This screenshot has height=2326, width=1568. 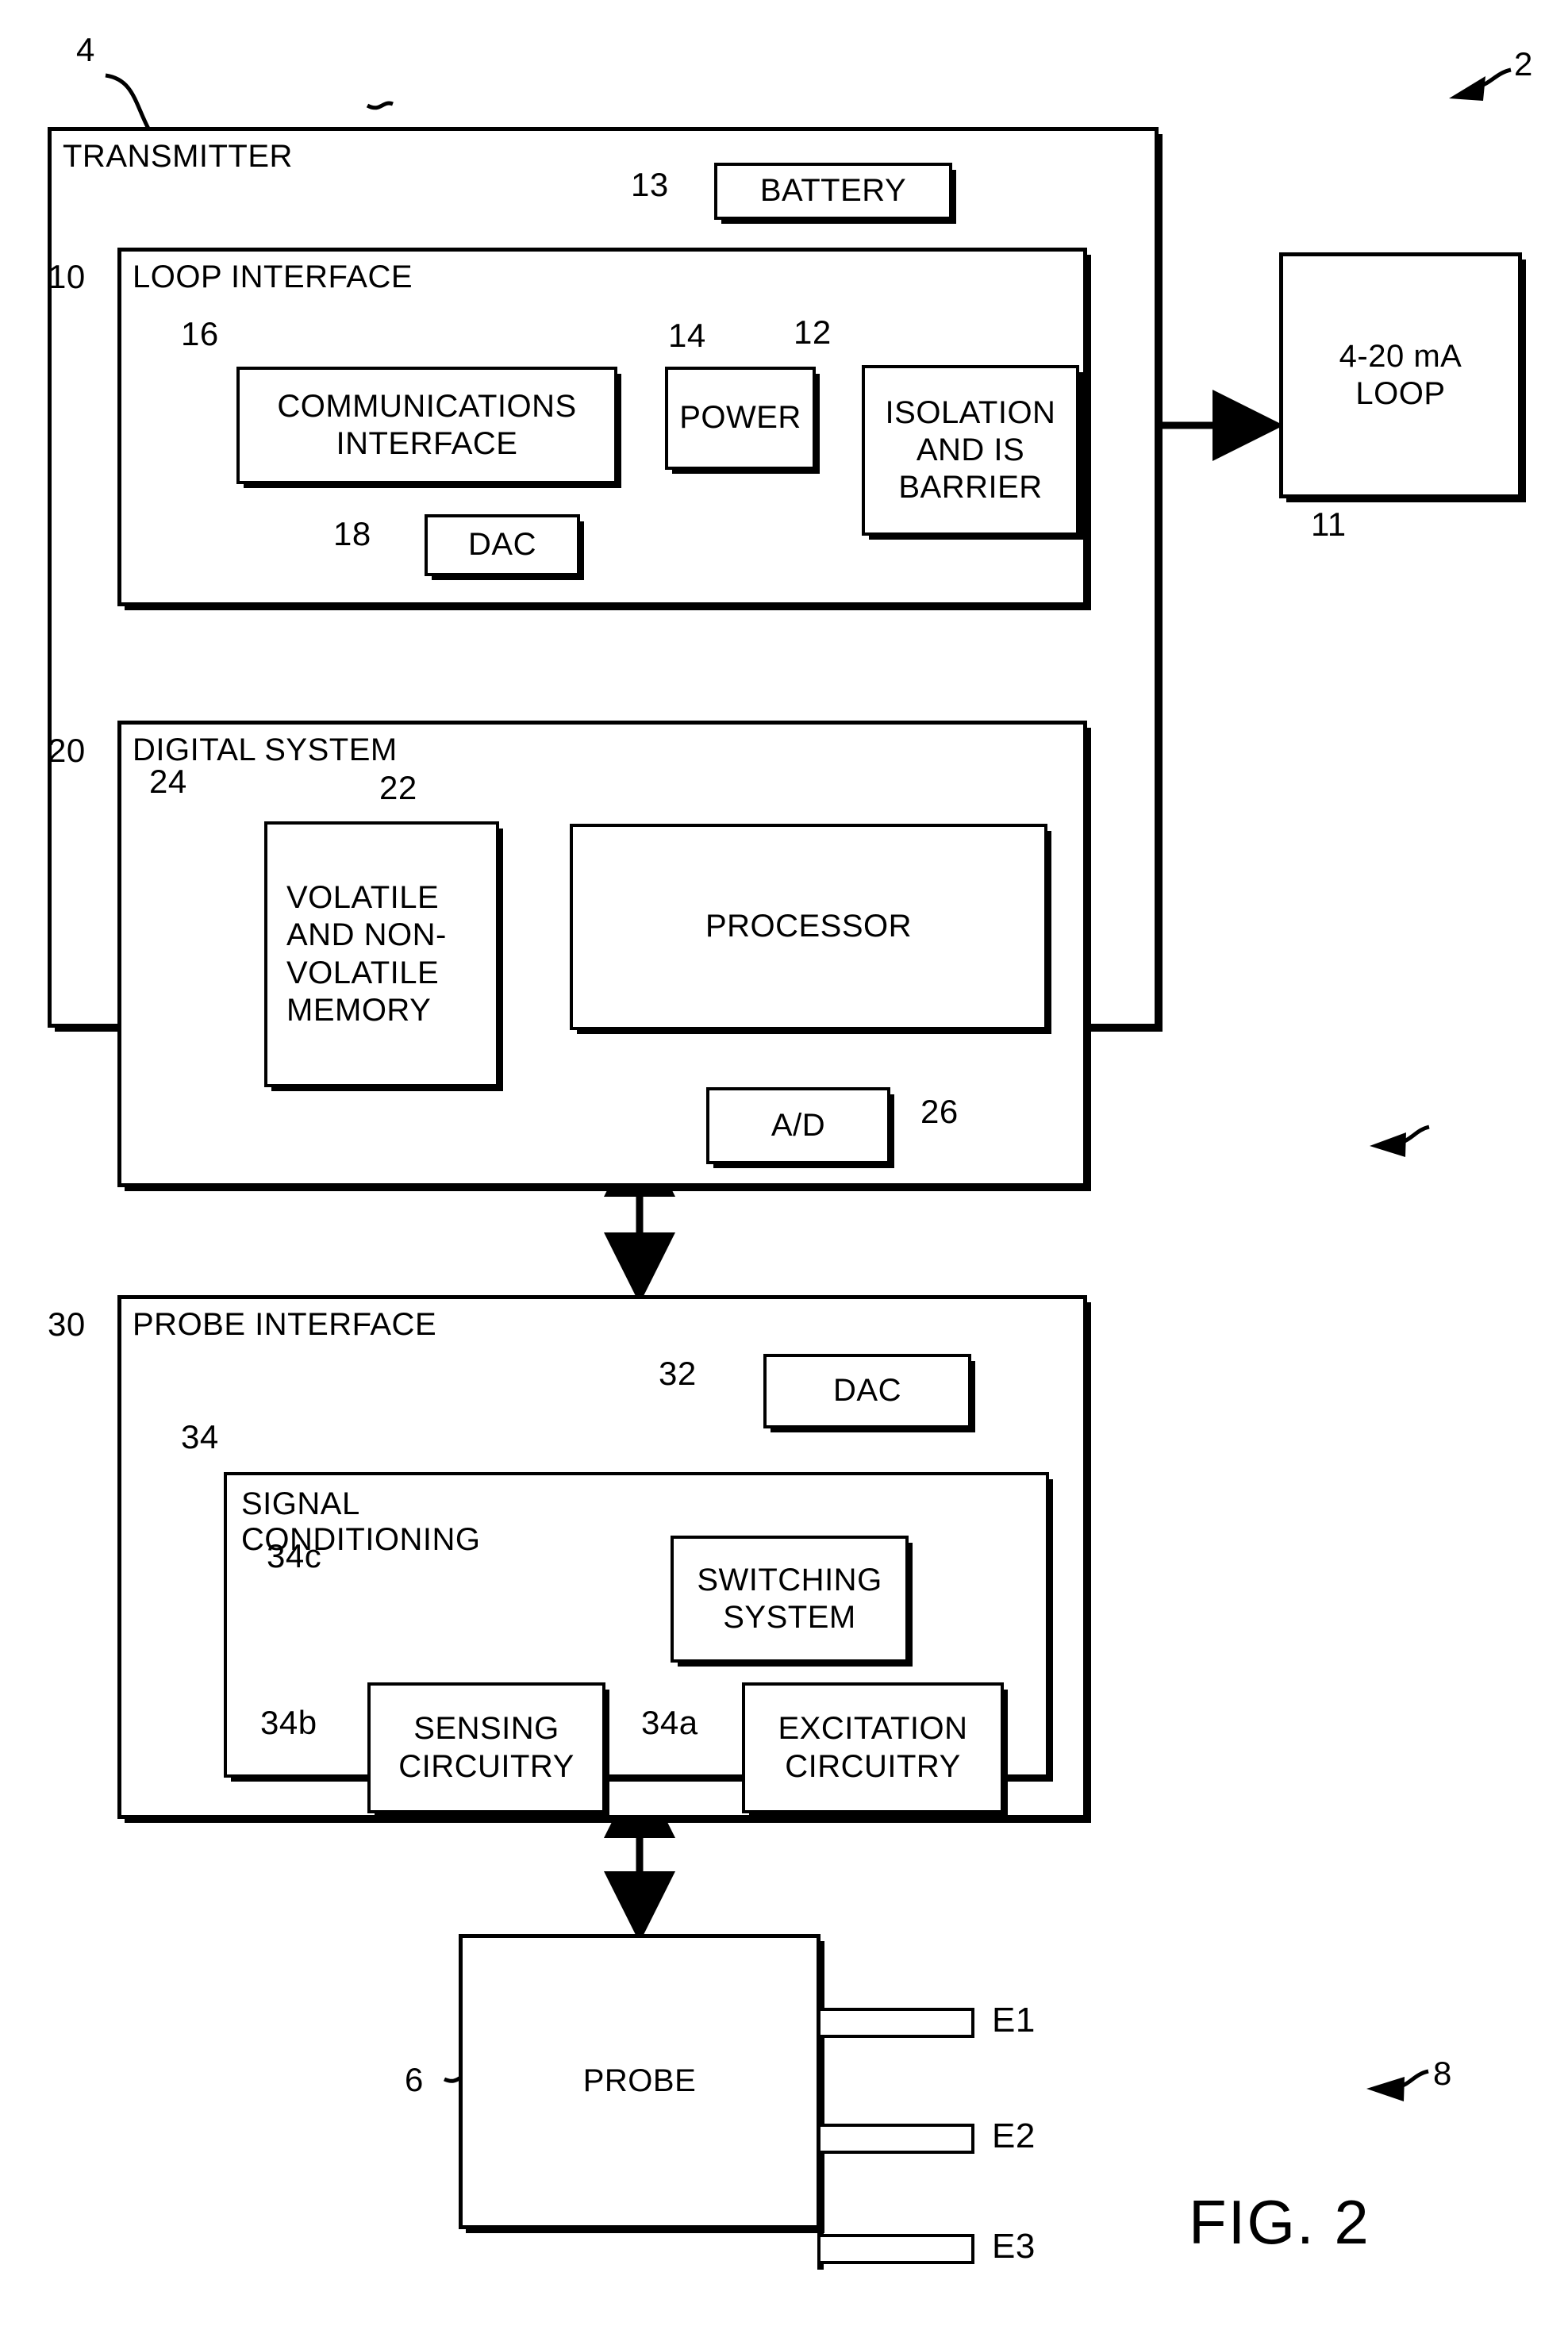 I want to click on ref-numeral-8-visible: 8, so click(x=1442, y=2073).